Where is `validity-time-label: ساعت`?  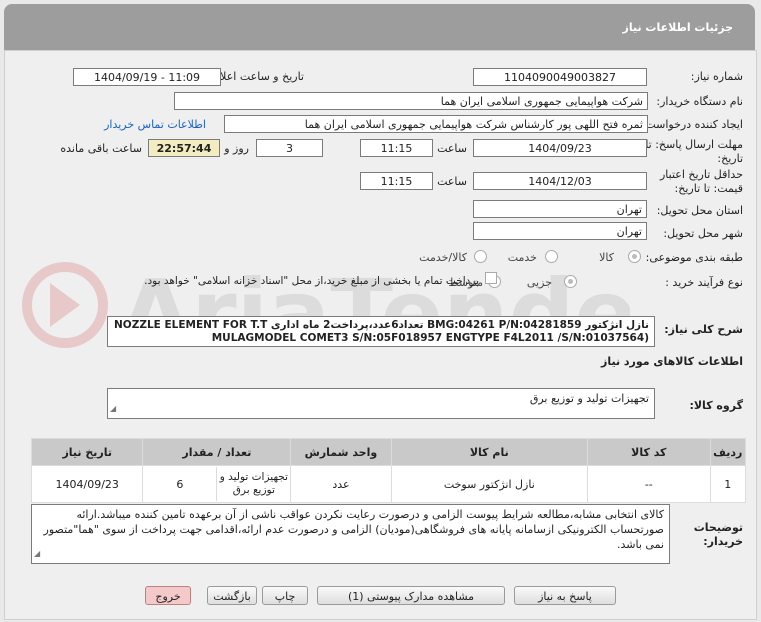
validity-time-label: ساعت is located at coordinates (452, 181).